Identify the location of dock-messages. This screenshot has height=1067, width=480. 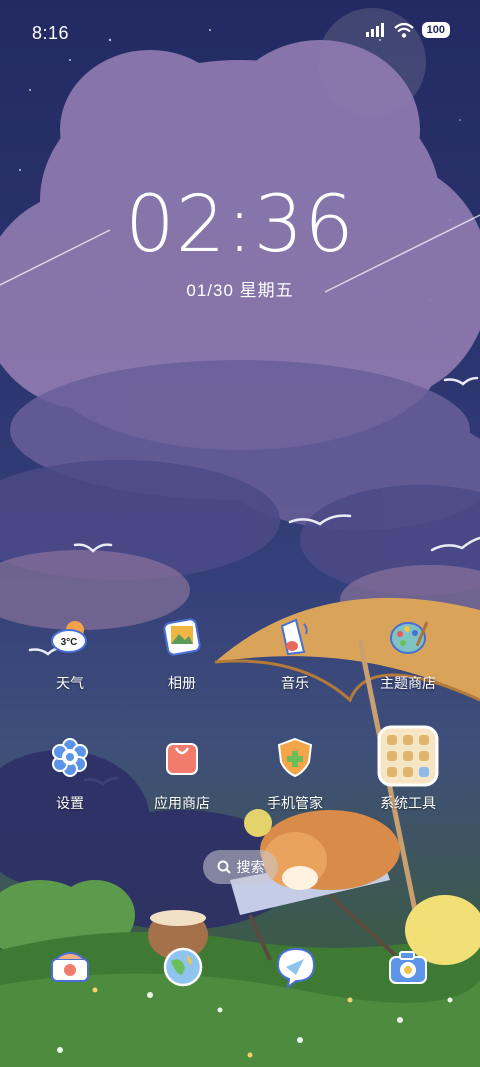
(296, 967).